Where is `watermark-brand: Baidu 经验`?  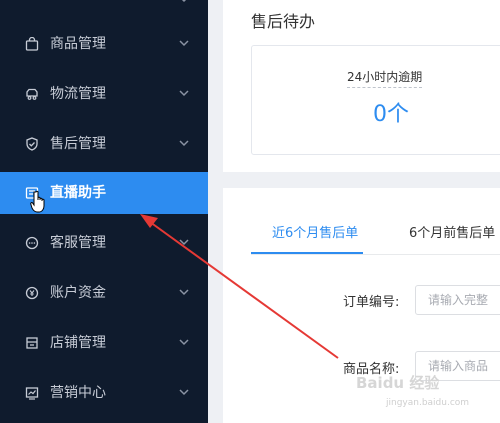
watermark-brand: Baidu 经验 is located at coordinates (398, 383).